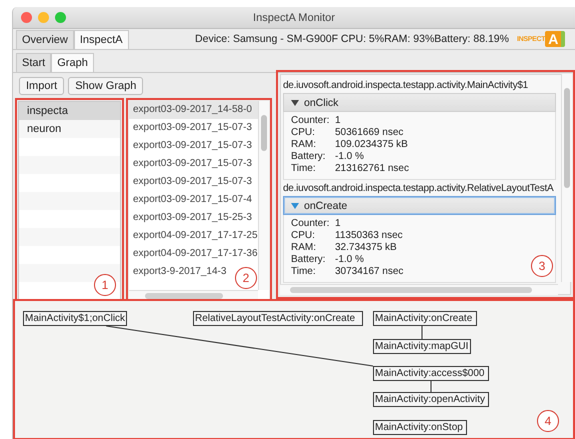 The width and height of the screenshot is (575, 439). What do you see at coordinates (419, 102) in the screenshot?
I see `method-header: onClick` at bounding box center [419, 102].